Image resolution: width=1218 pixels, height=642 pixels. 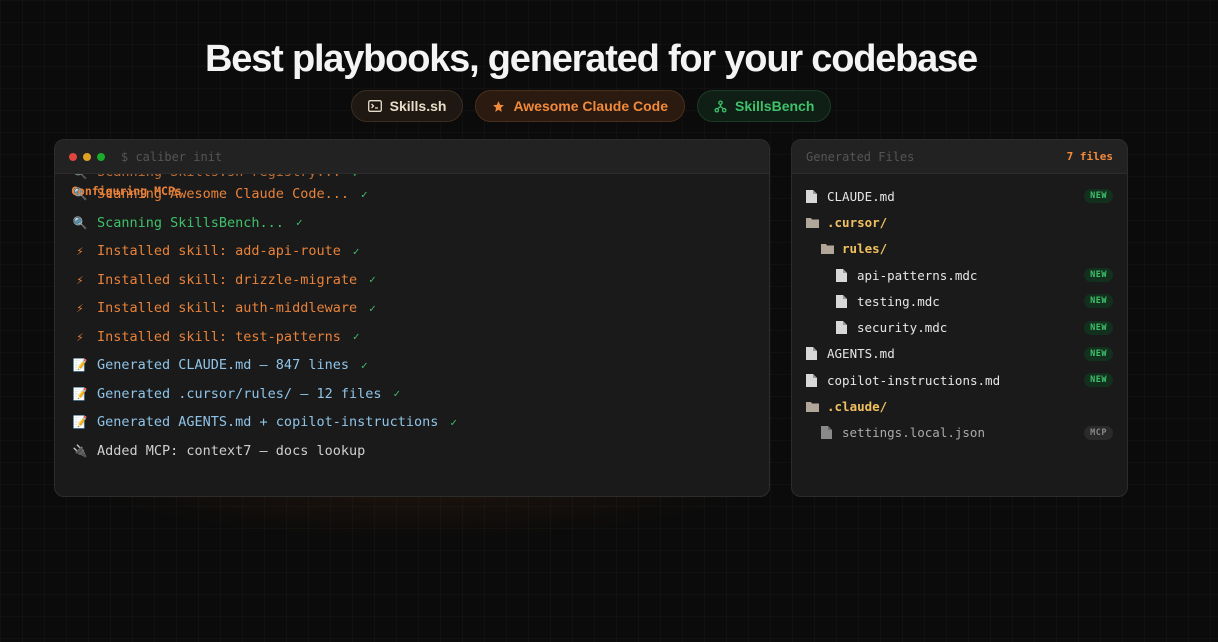 What do you see at coordinates (223, 365) in the screenshot?
I see `terminal-line-text: Generated CLAUDE.md — 847 lines` at bounding box center [223, 365].